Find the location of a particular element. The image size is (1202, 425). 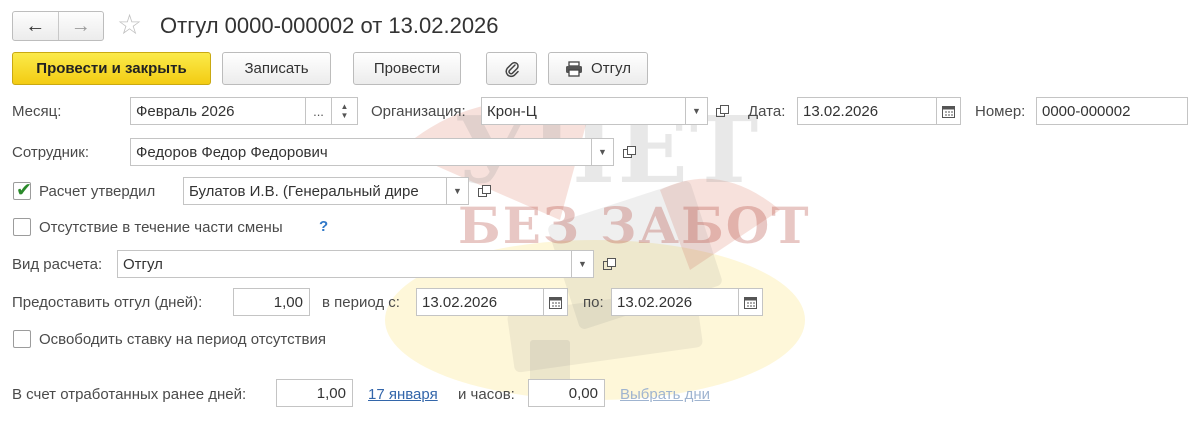

partial-shift-checkbox is located at coordinates (22, 227).